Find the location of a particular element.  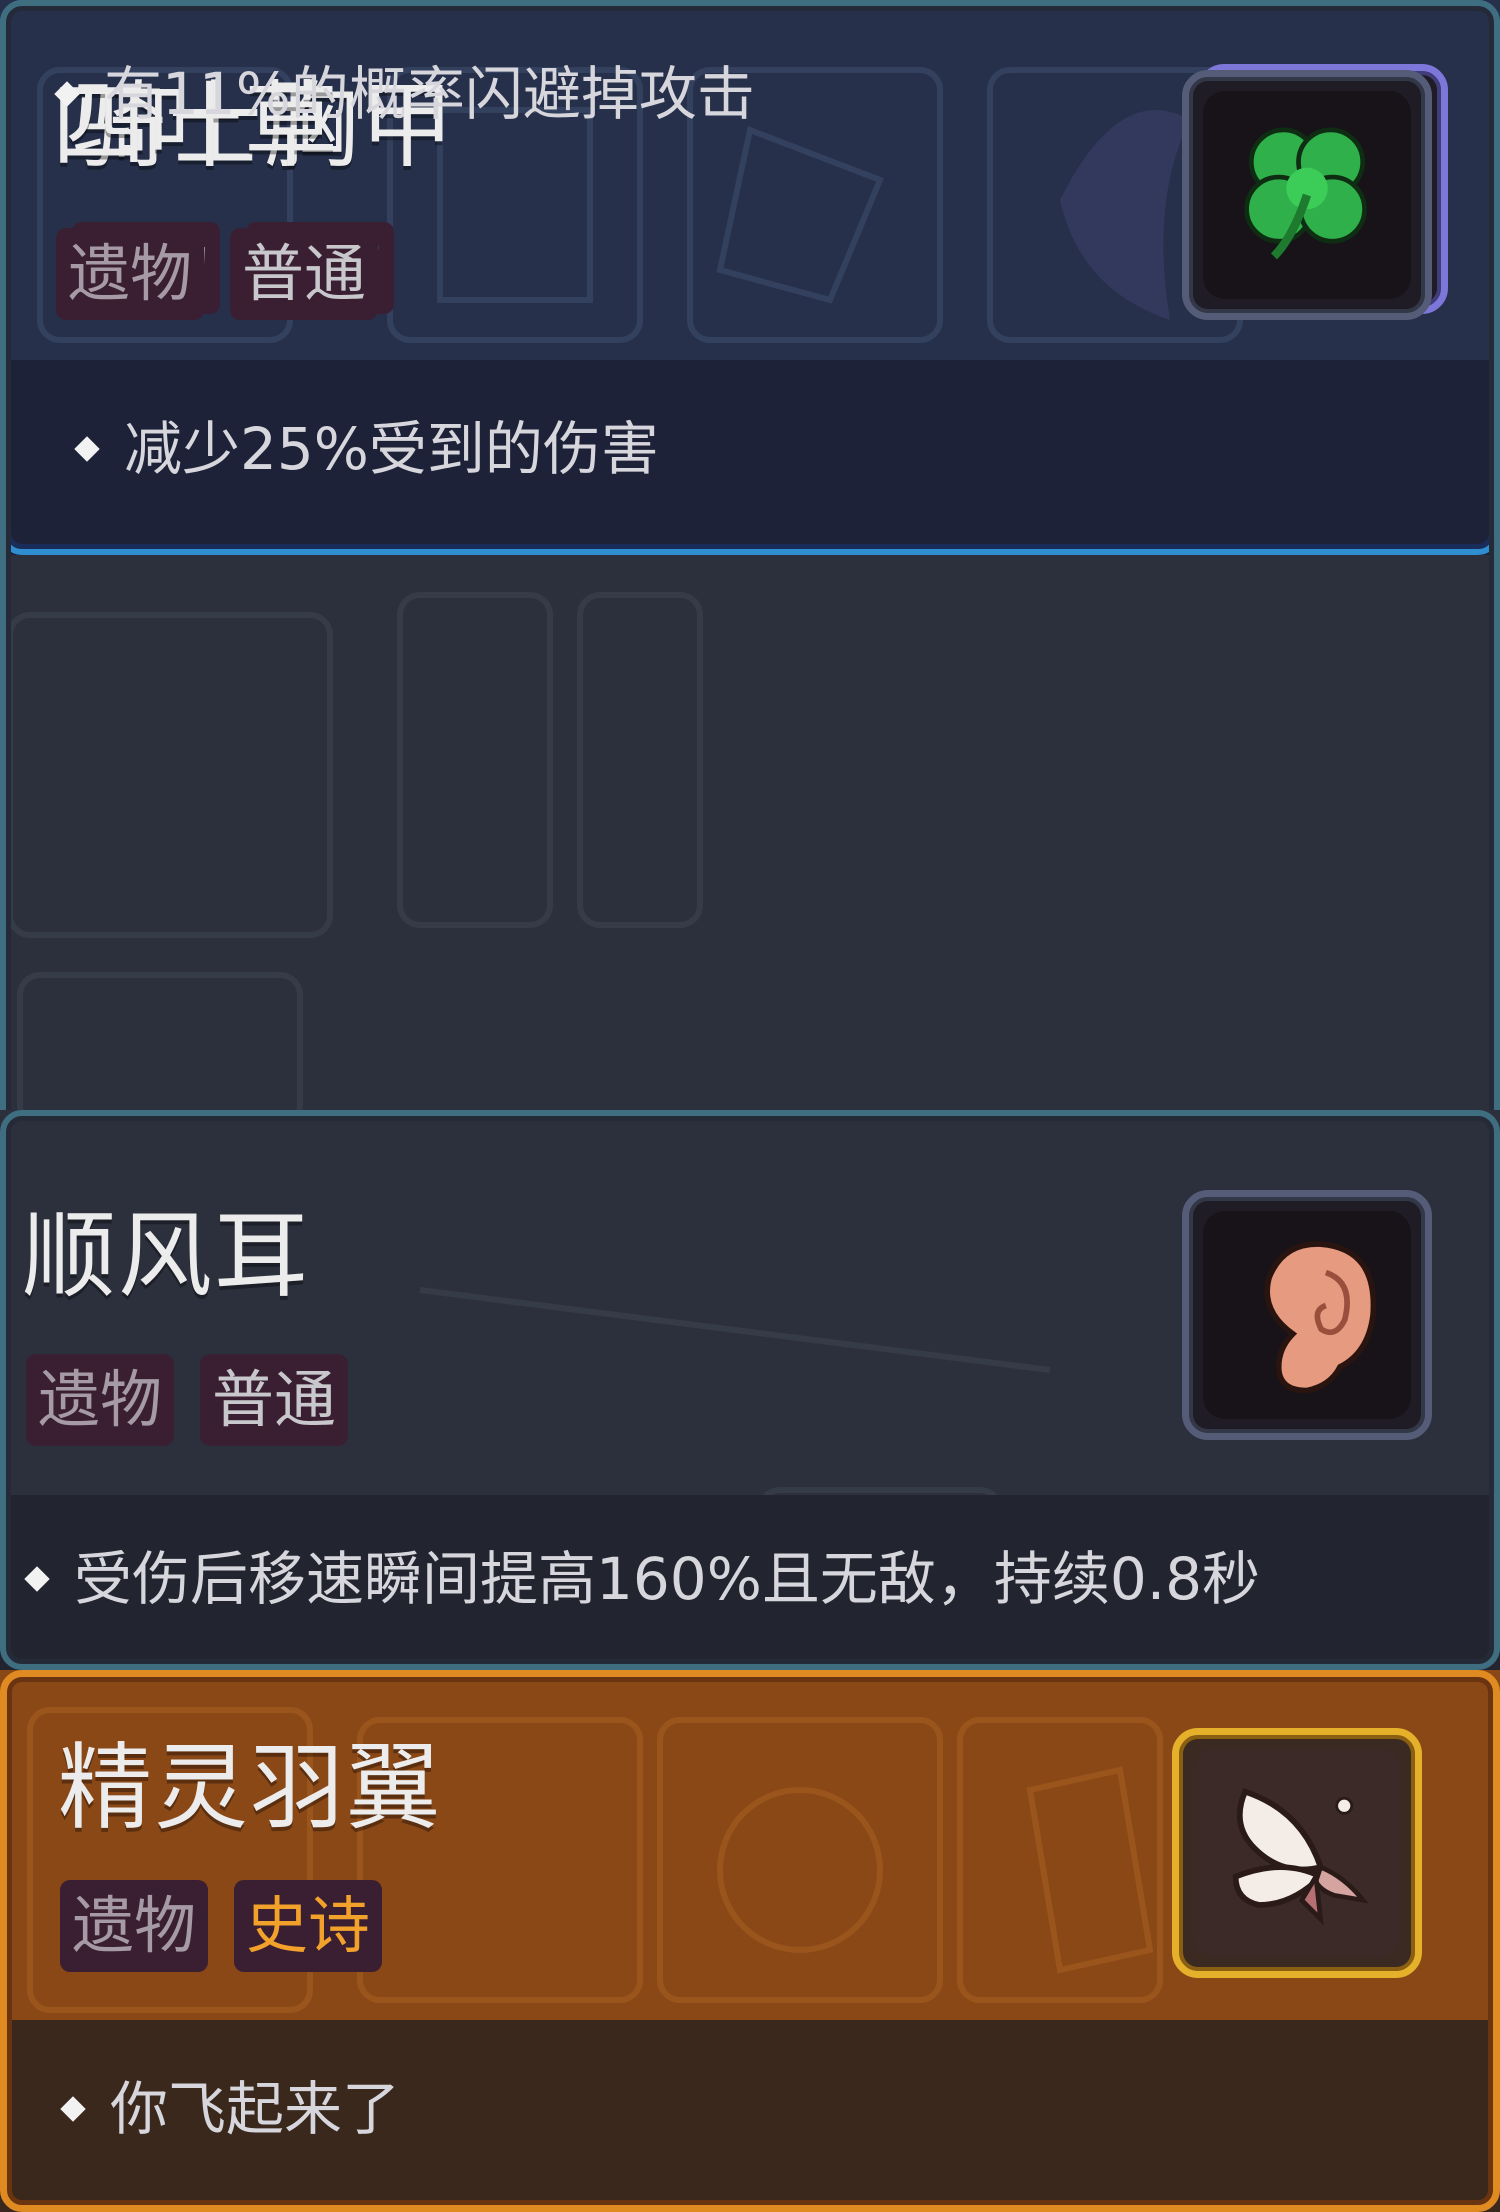

description-panel: 你飞起来了 is located at coordinates (750, 2116).